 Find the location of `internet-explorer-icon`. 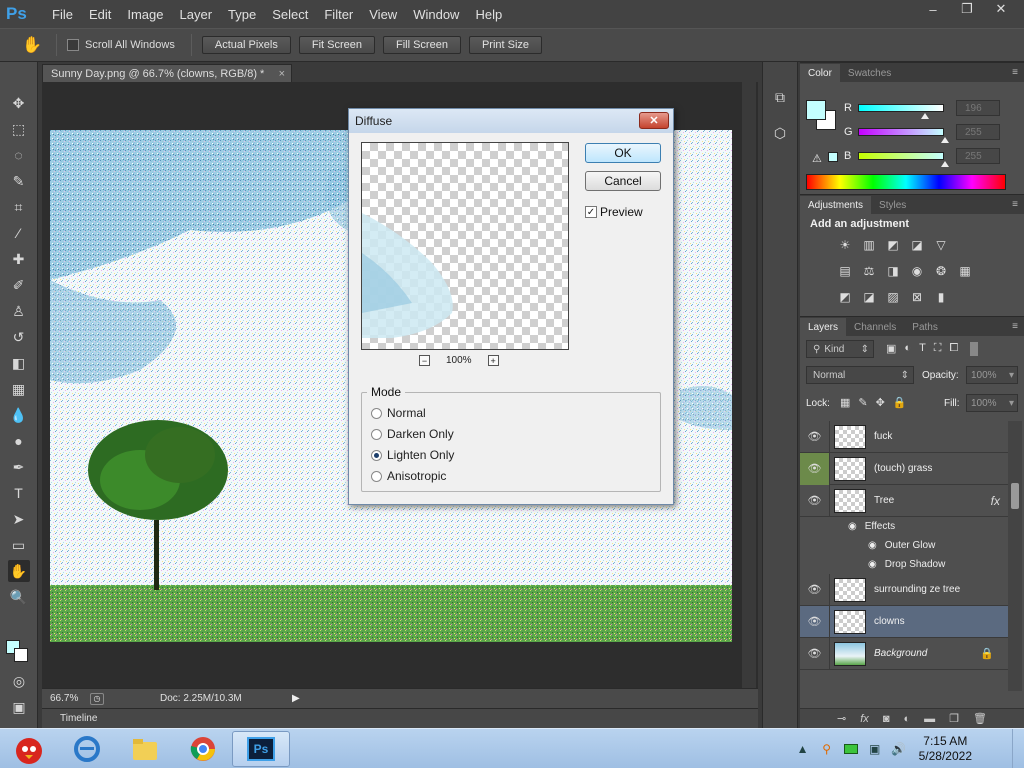

internet-explorer-icon is located at coordinates (87, 749).